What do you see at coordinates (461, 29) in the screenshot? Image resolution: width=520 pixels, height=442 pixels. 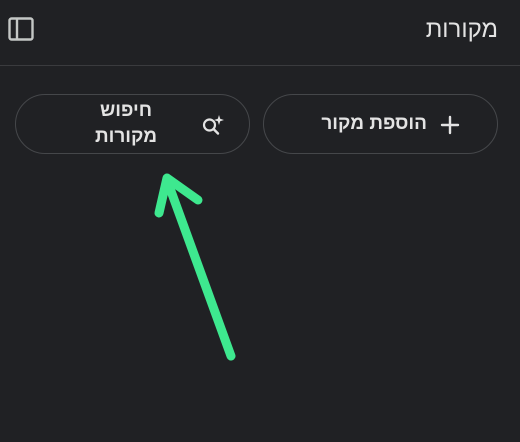 I see `panel-title: מקורות` at bounding box center [461, 29].